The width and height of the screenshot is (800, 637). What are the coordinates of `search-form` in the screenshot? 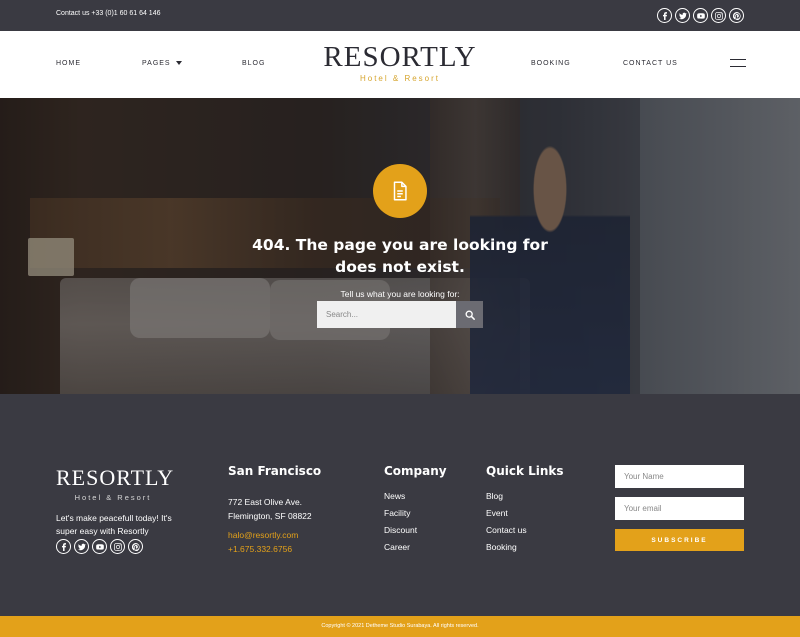 It's located at (400, 314).